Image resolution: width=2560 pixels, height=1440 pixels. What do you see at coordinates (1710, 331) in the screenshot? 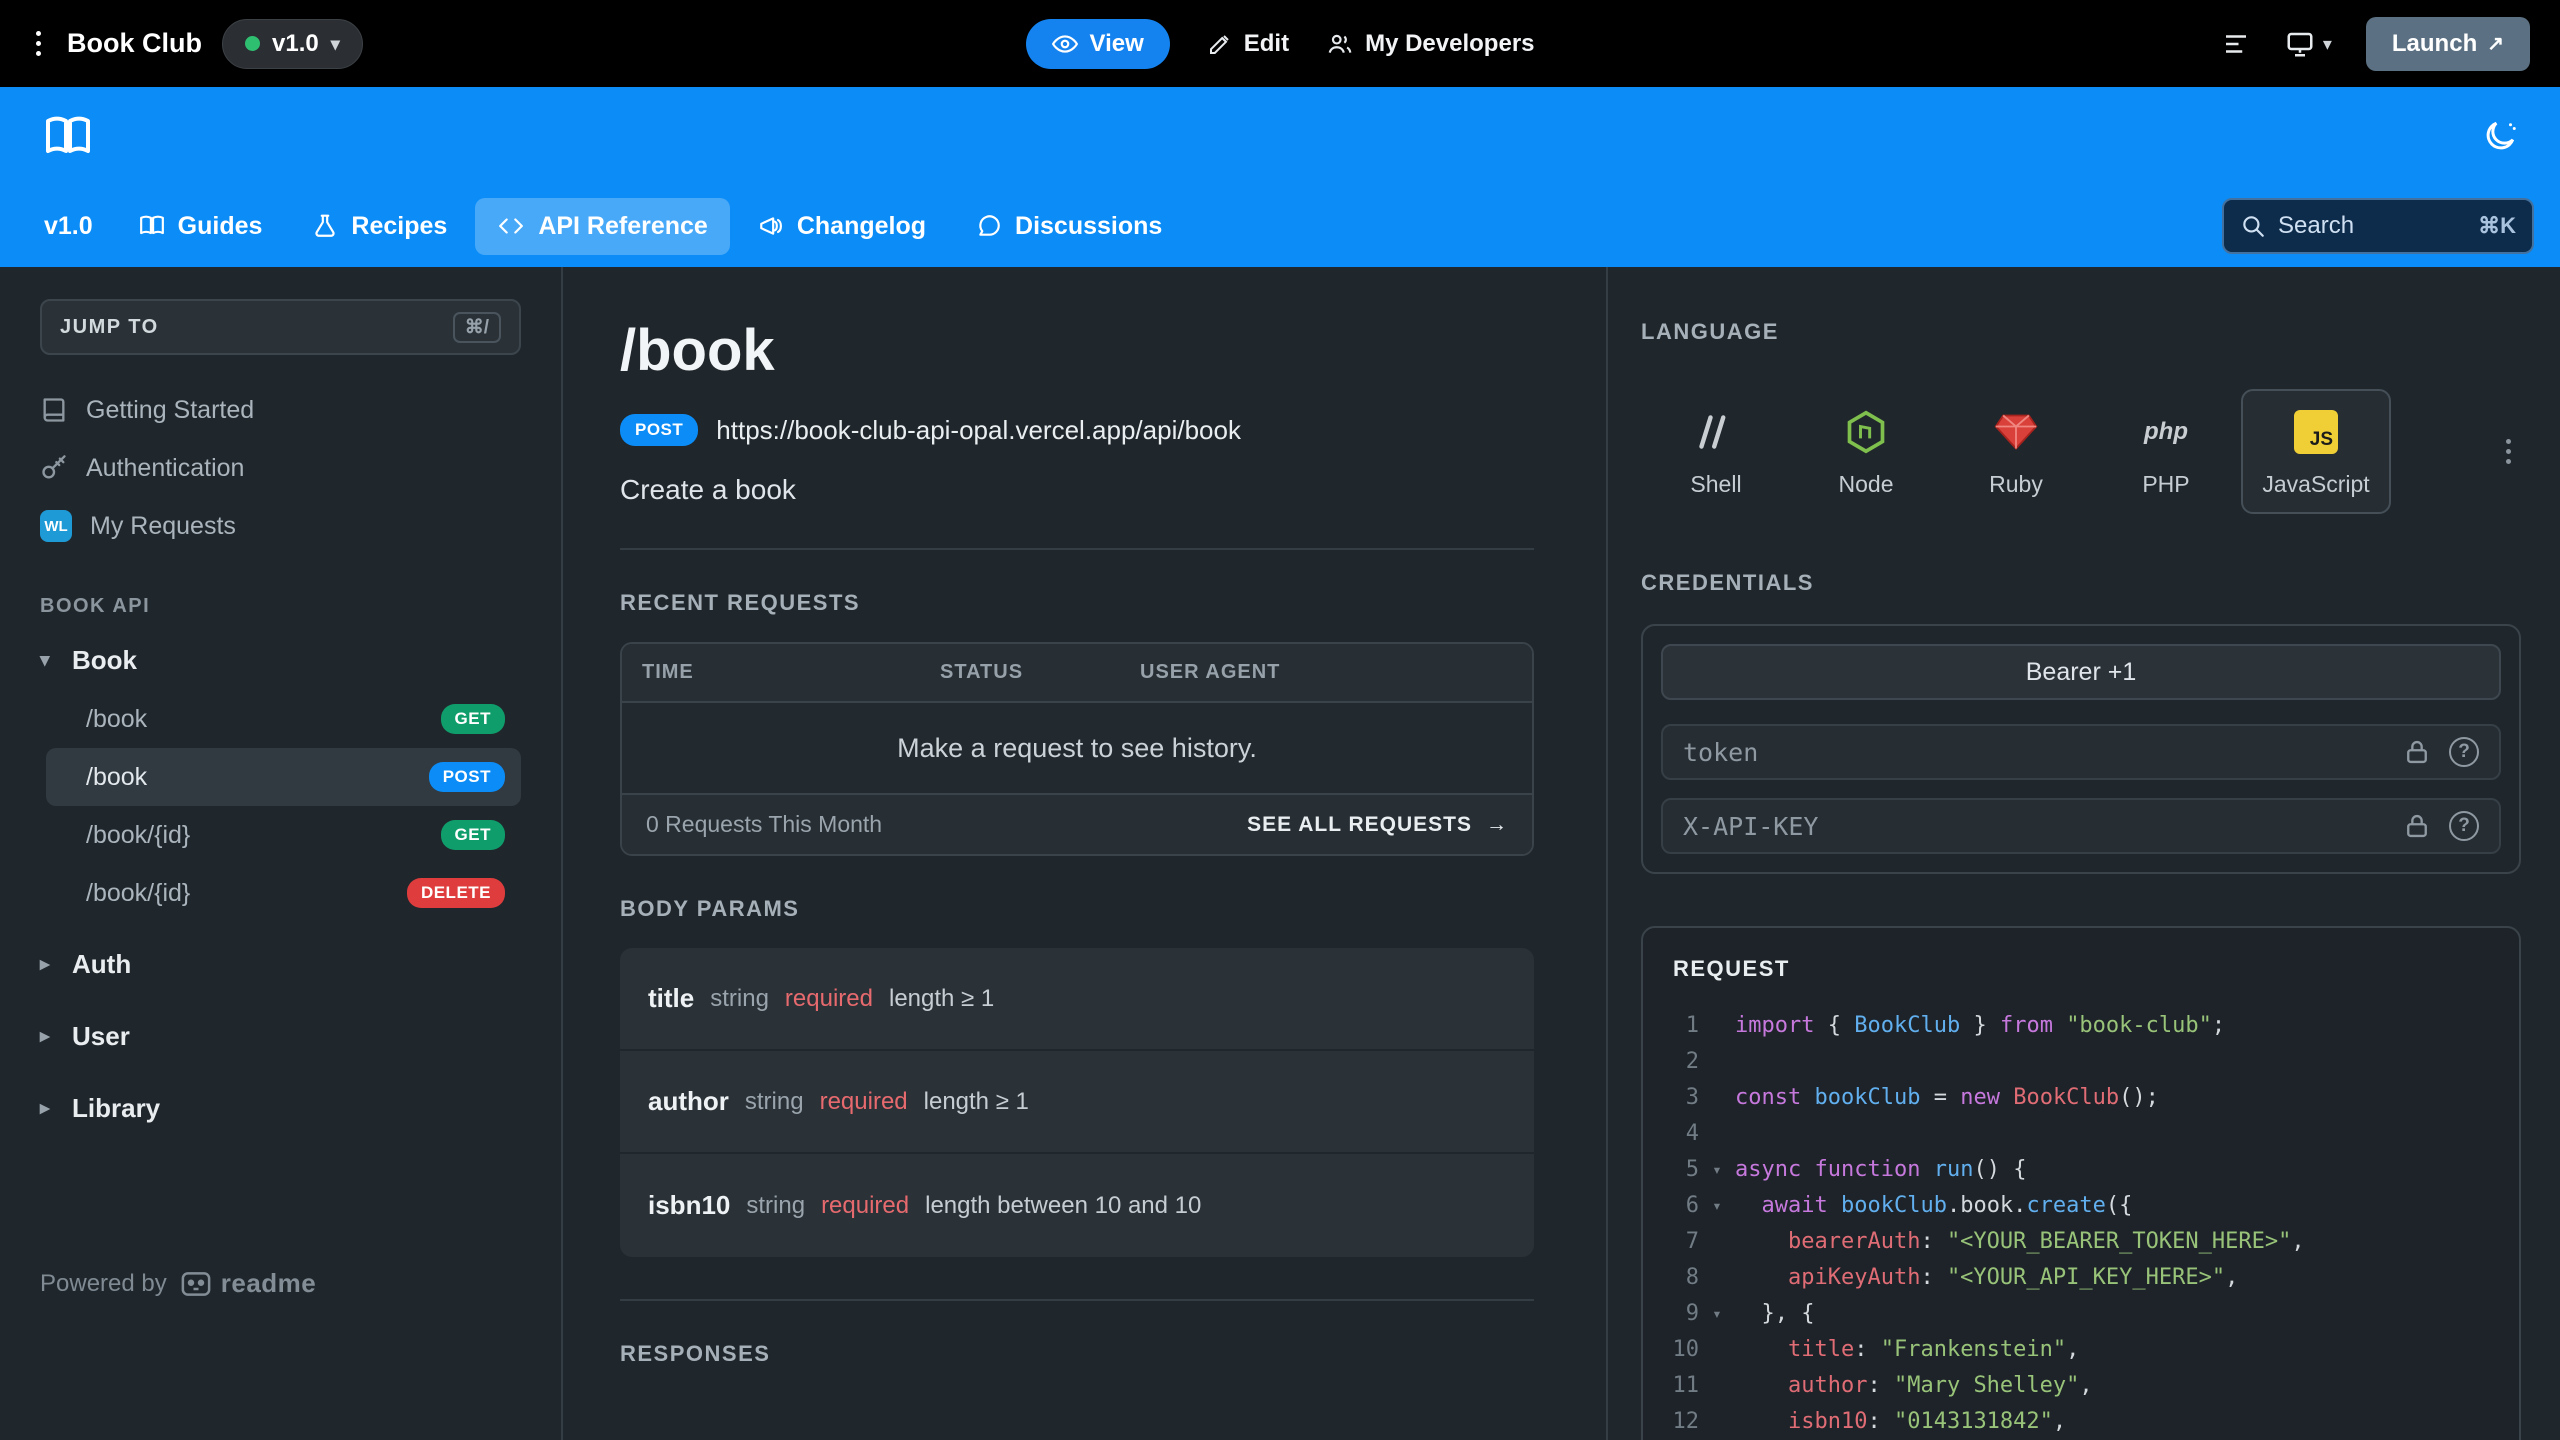
I see `language-heading: LANGUAGE` at bounding box center [1710, 331].